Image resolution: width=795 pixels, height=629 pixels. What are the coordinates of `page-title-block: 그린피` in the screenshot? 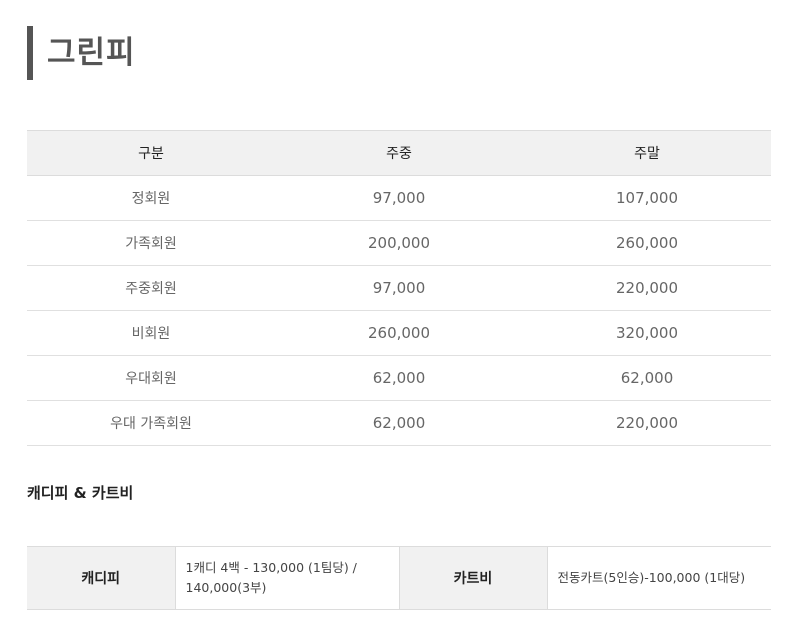 It's located at (81, 53).